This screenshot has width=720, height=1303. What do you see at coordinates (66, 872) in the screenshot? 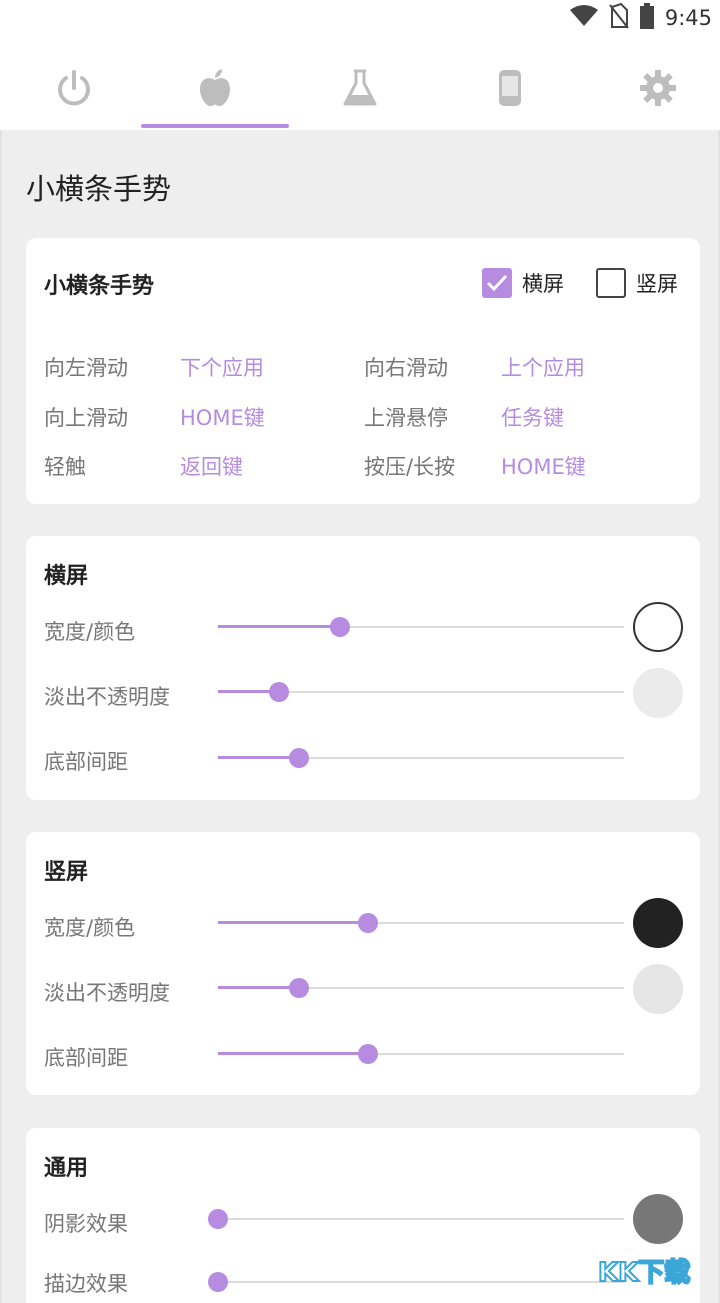
I see `portrait-card-title: 竖屏` at bounding box center [66, 872].